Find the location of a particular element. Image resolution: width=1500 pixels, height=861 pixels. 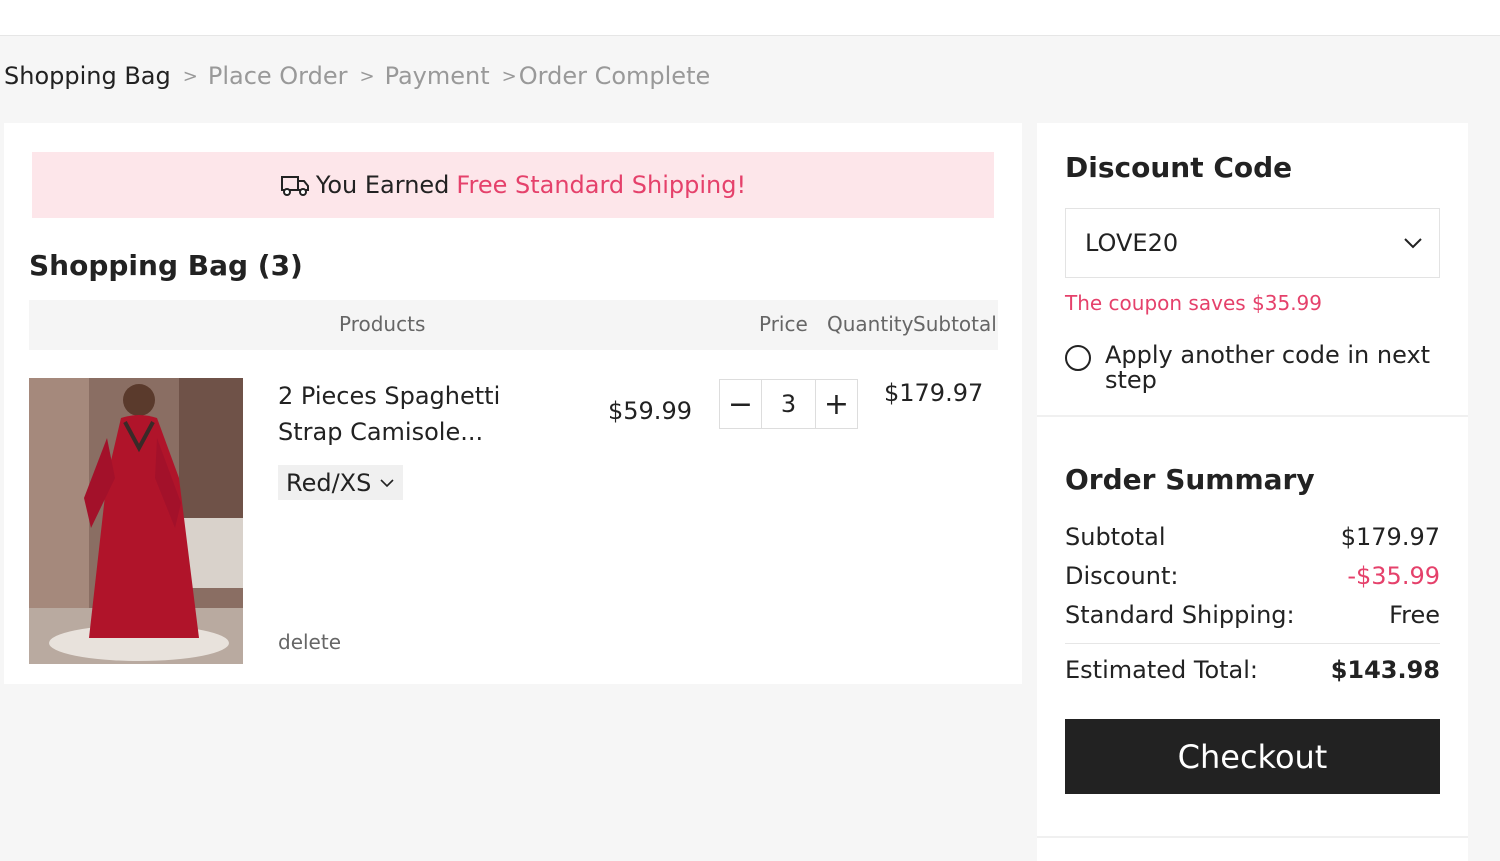

apply-later-label: Apply another code in next step is located at coordinates (1268, 367).